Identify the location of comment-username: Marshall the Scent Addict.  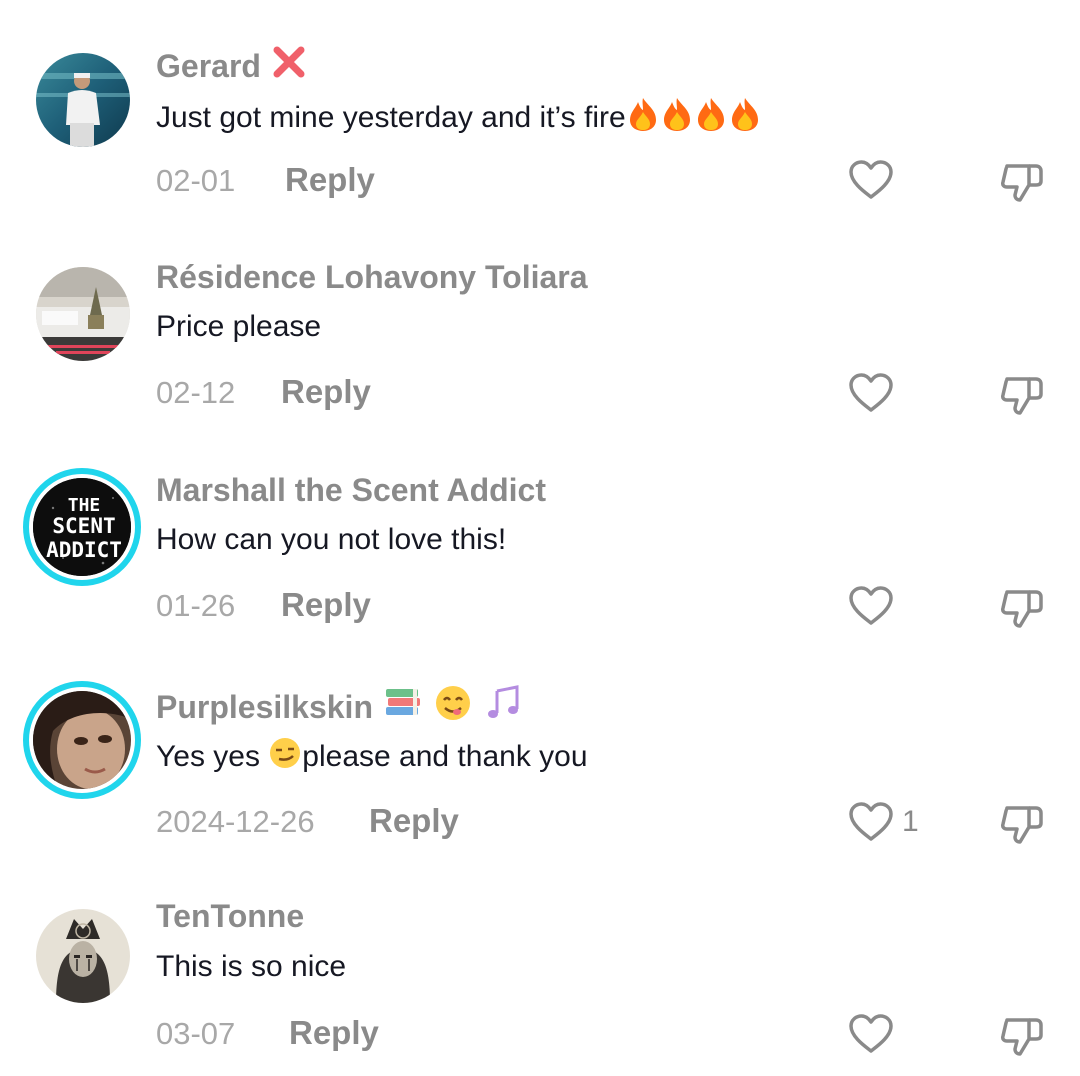
(351, 490).